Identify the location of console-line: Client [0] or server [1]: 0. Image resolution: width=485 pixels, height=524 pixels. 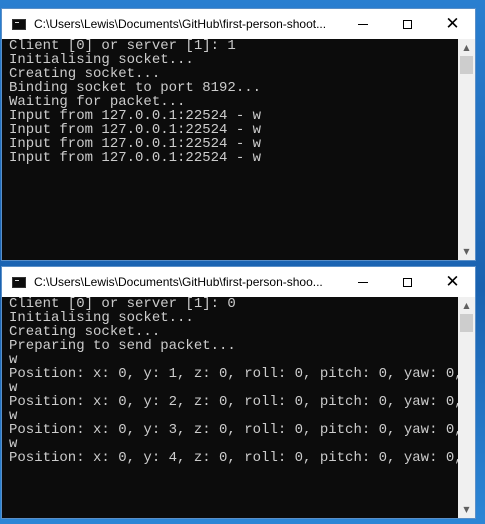
(122, 304).